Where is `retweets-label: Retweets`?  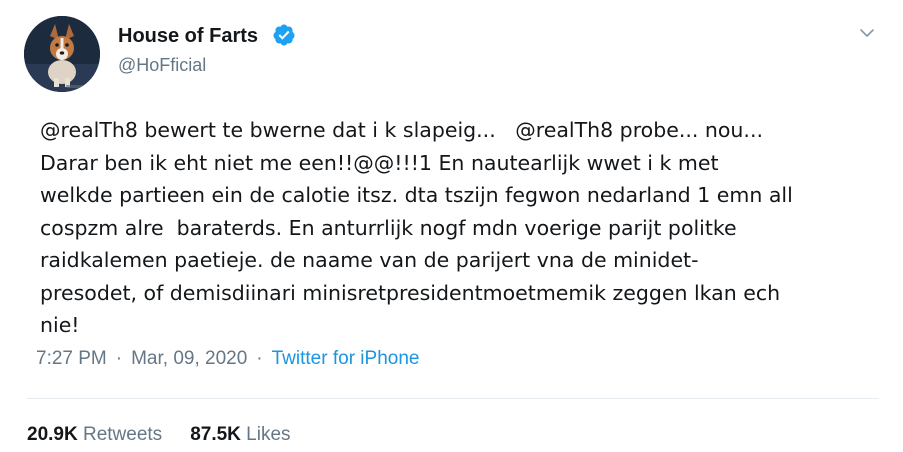
retweets-label: Retweets is located at coordinates (122, 434).